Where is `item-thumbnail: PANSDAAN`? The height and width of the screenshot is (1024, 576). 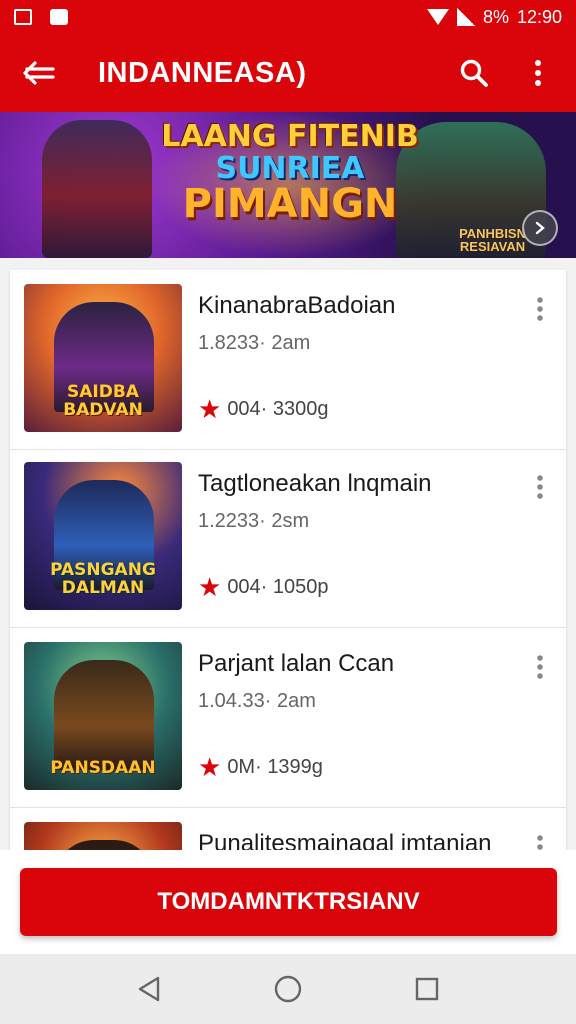 item-thumbnail: PANSDAAN is located at coordinates (103, 716).